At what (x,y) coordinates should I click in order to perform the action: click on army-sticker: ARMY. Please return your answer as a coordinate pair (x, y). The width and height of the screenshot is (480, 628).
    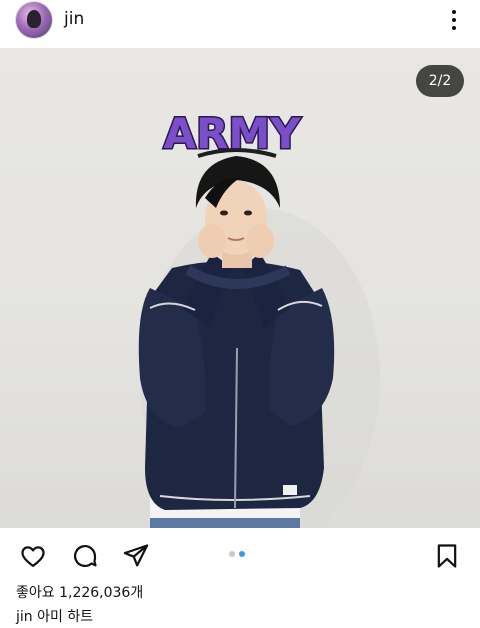
    Looking at the image, I should click on (232, 134).